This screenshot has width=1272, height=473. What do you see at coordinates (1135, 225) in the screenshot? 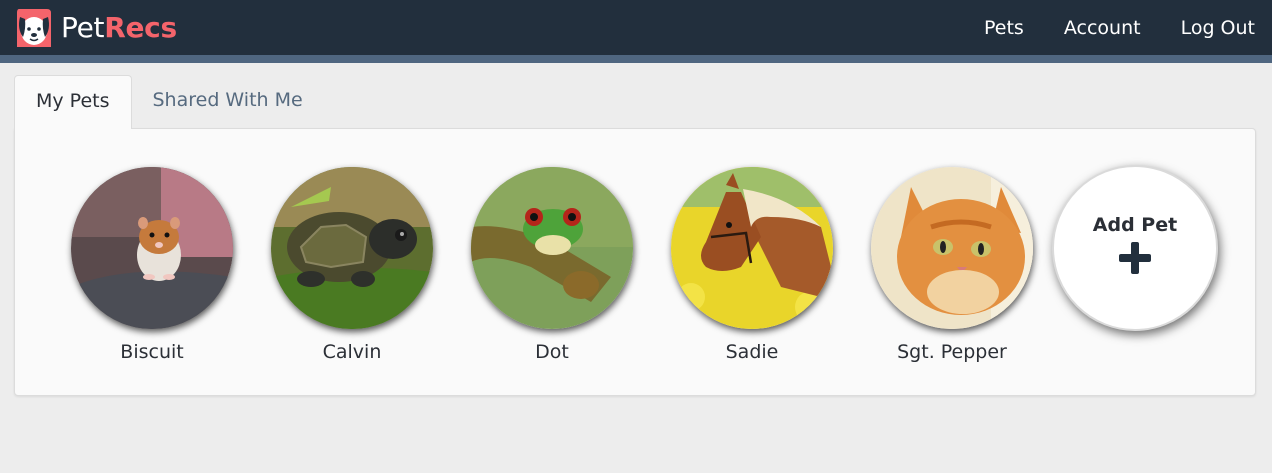
I see `add-pet-label: Add Pet` at bounding box center [1135, 225].